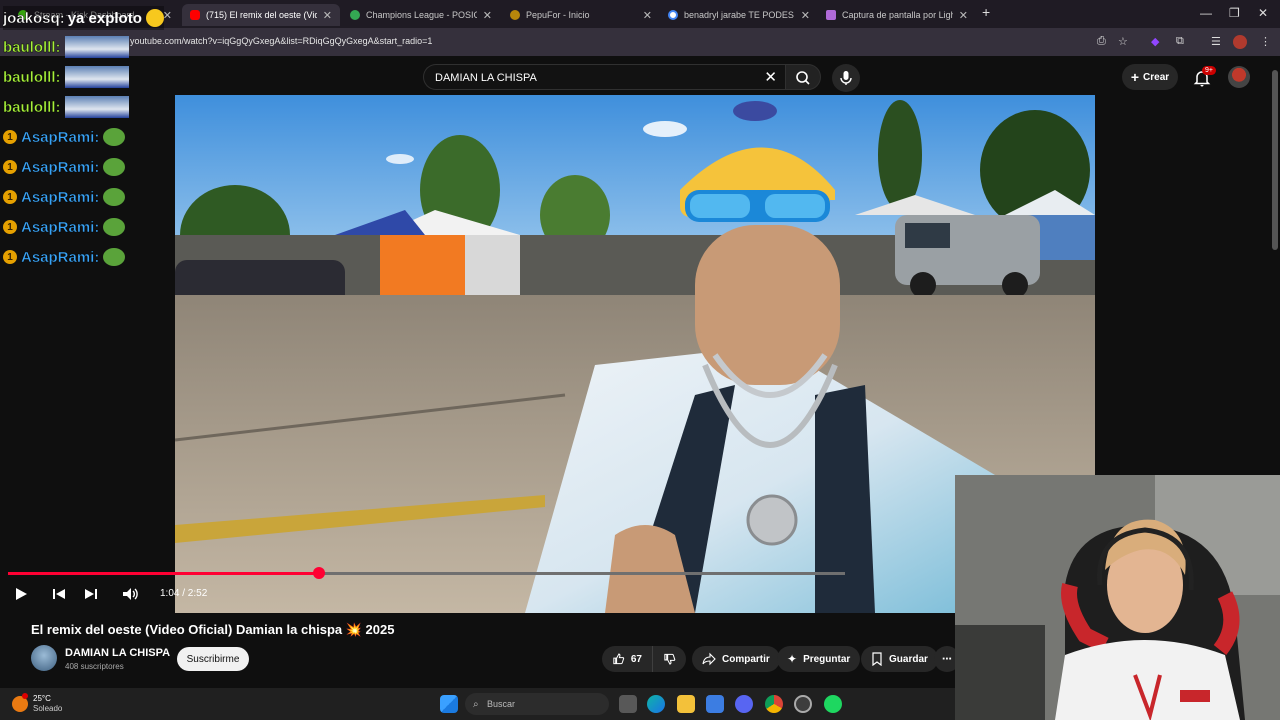 This screenshot has height=720, width=1280. Describe the element at coordinates (792, 659) in the screenshot. I see `sparkle-icon: ✦` at that location.